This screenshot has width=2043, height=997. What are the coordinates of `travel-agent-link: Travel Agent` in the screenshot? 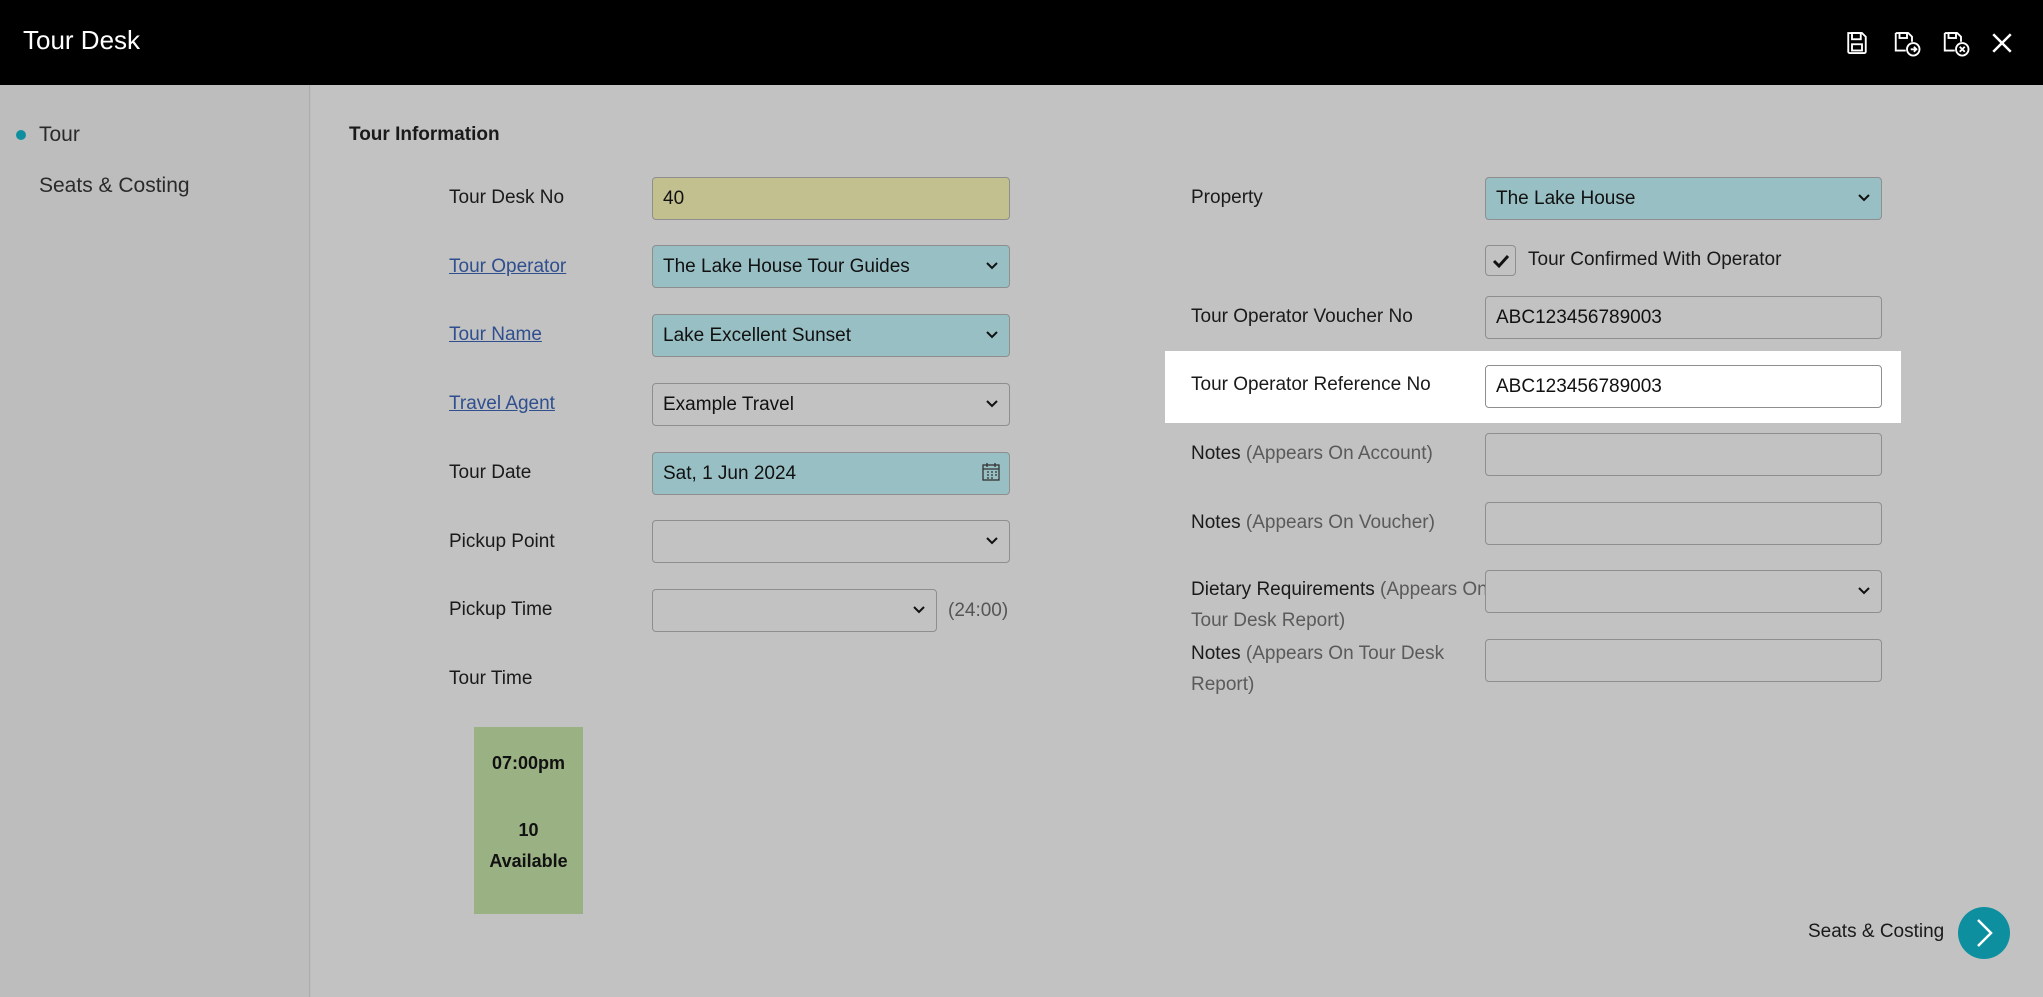 It's located at (502, 404).